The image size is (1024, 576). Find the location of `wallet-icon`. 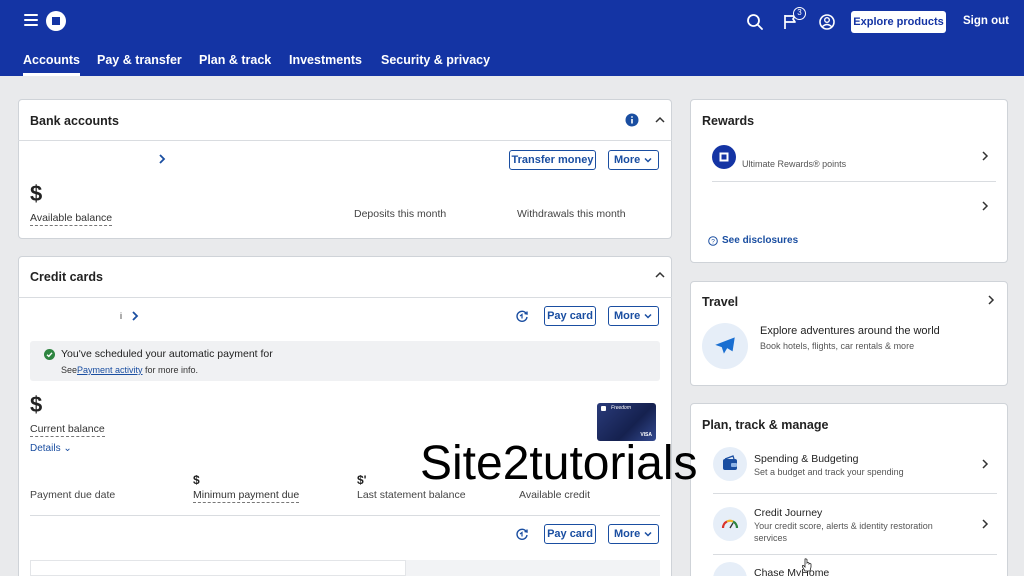

wallet-icon is located at coordinates (730, 462).